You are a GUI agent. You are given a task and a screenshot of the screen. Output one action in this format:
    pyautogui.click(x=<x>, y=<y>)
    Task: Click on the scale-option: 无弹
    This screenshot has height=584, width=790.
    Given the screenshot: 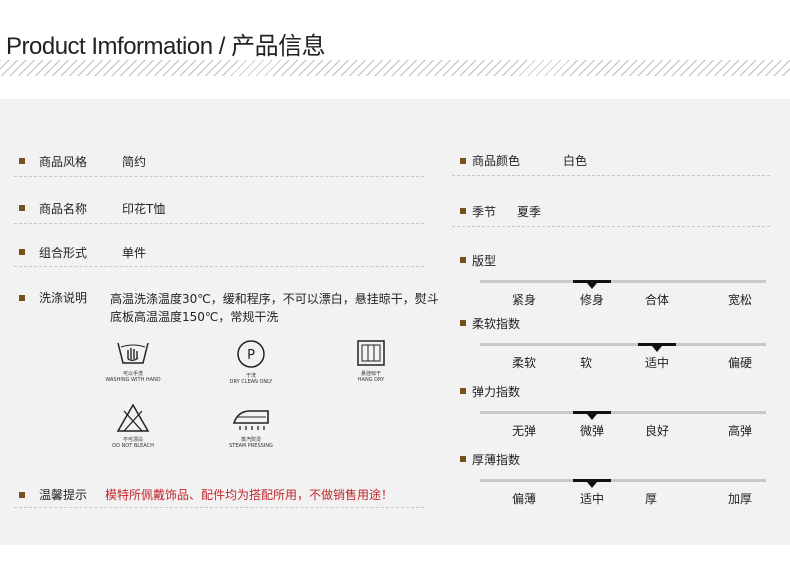 What is the action you would take?
    pyautogui.click(x=524, y=431)
    